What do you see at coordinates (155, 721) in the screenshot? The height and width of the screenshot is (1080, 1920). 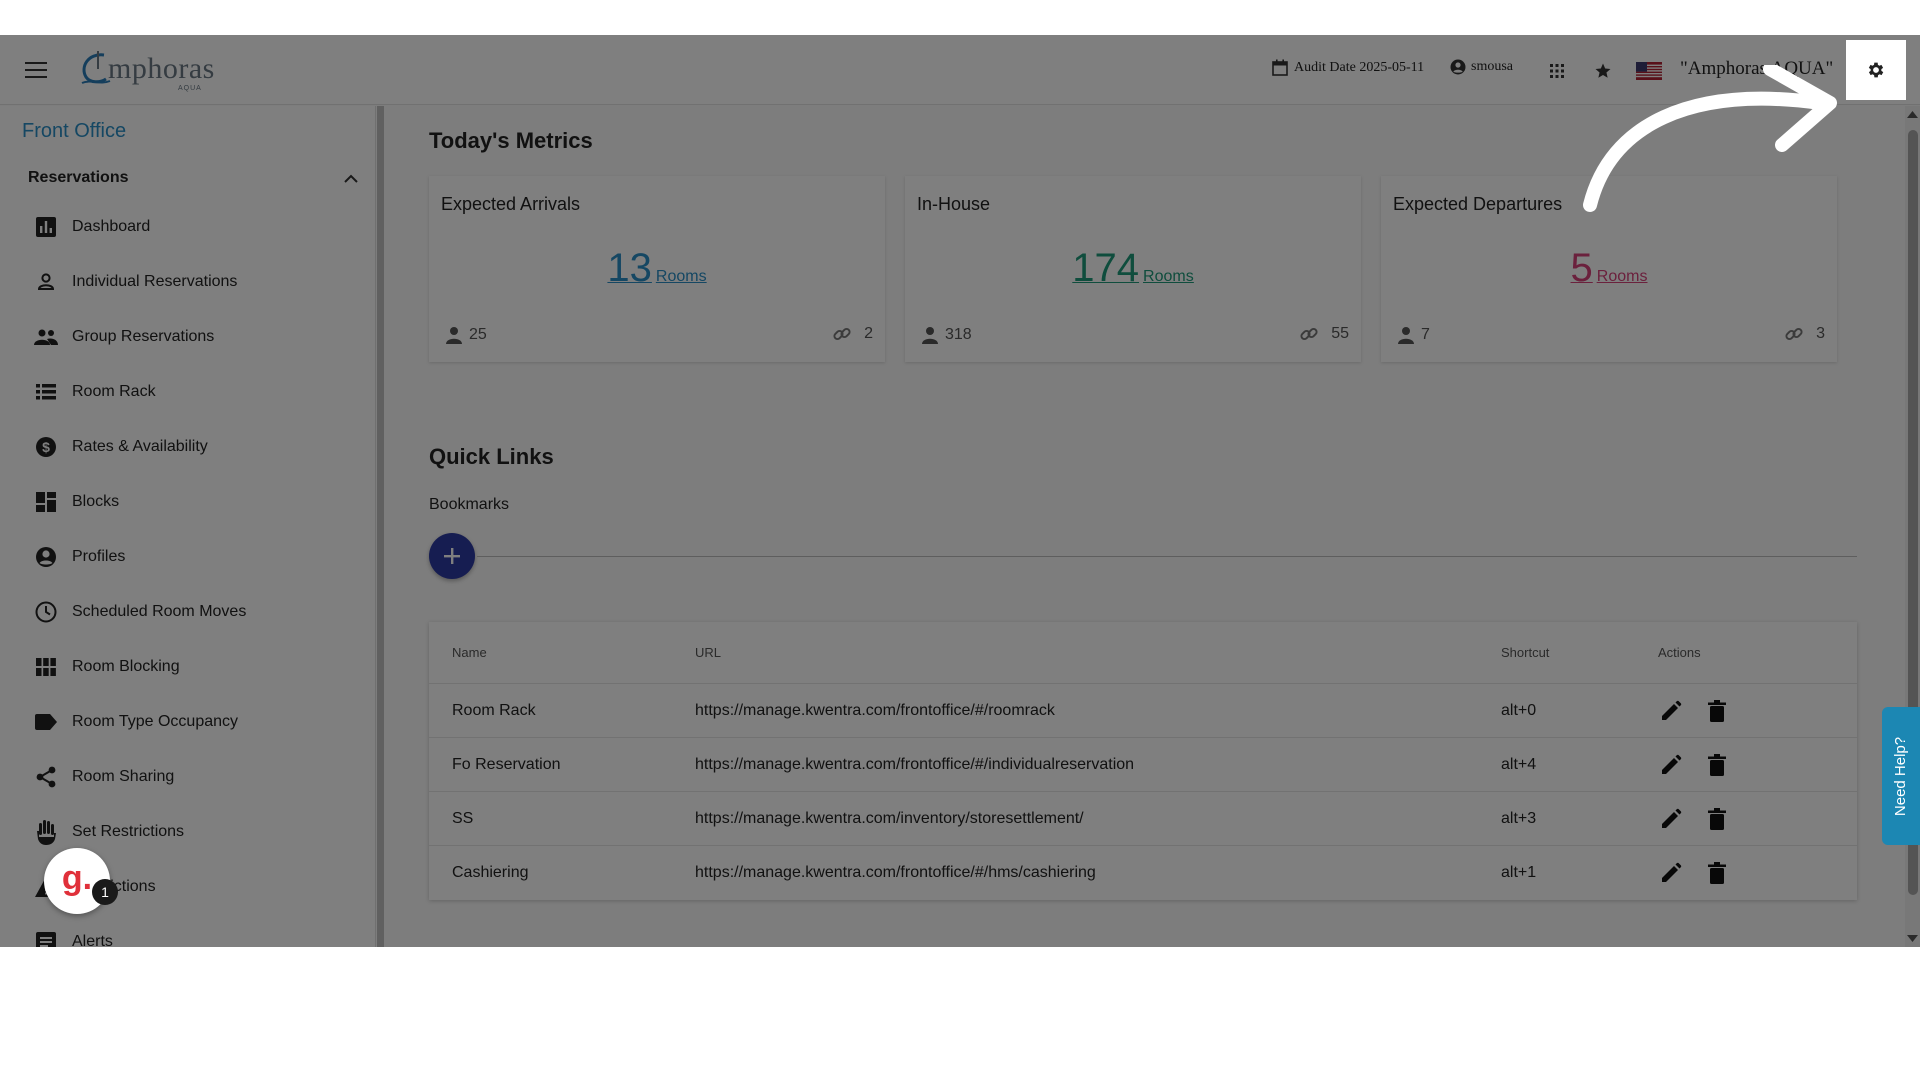 I see `sidebar-item-label: Room Type Occupancy` at bounding box center [155, 721].